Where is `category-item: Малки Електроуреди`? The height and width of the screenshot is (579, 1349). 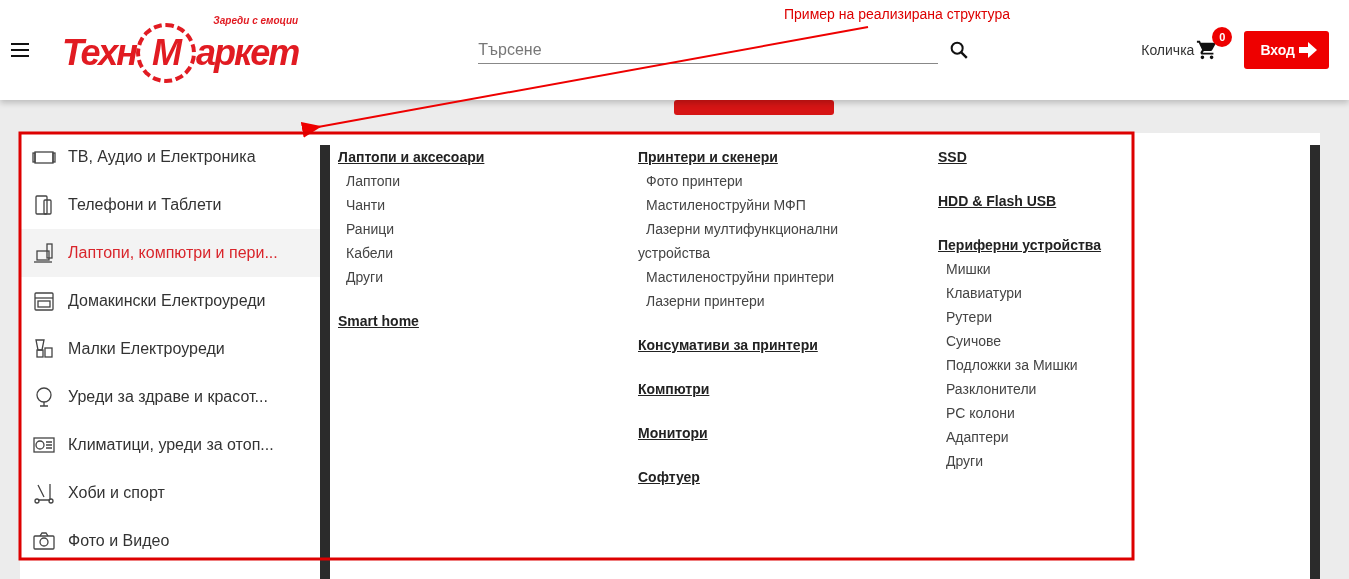
category-item: Малки Електроуреди is located at coordinates (170, 349).